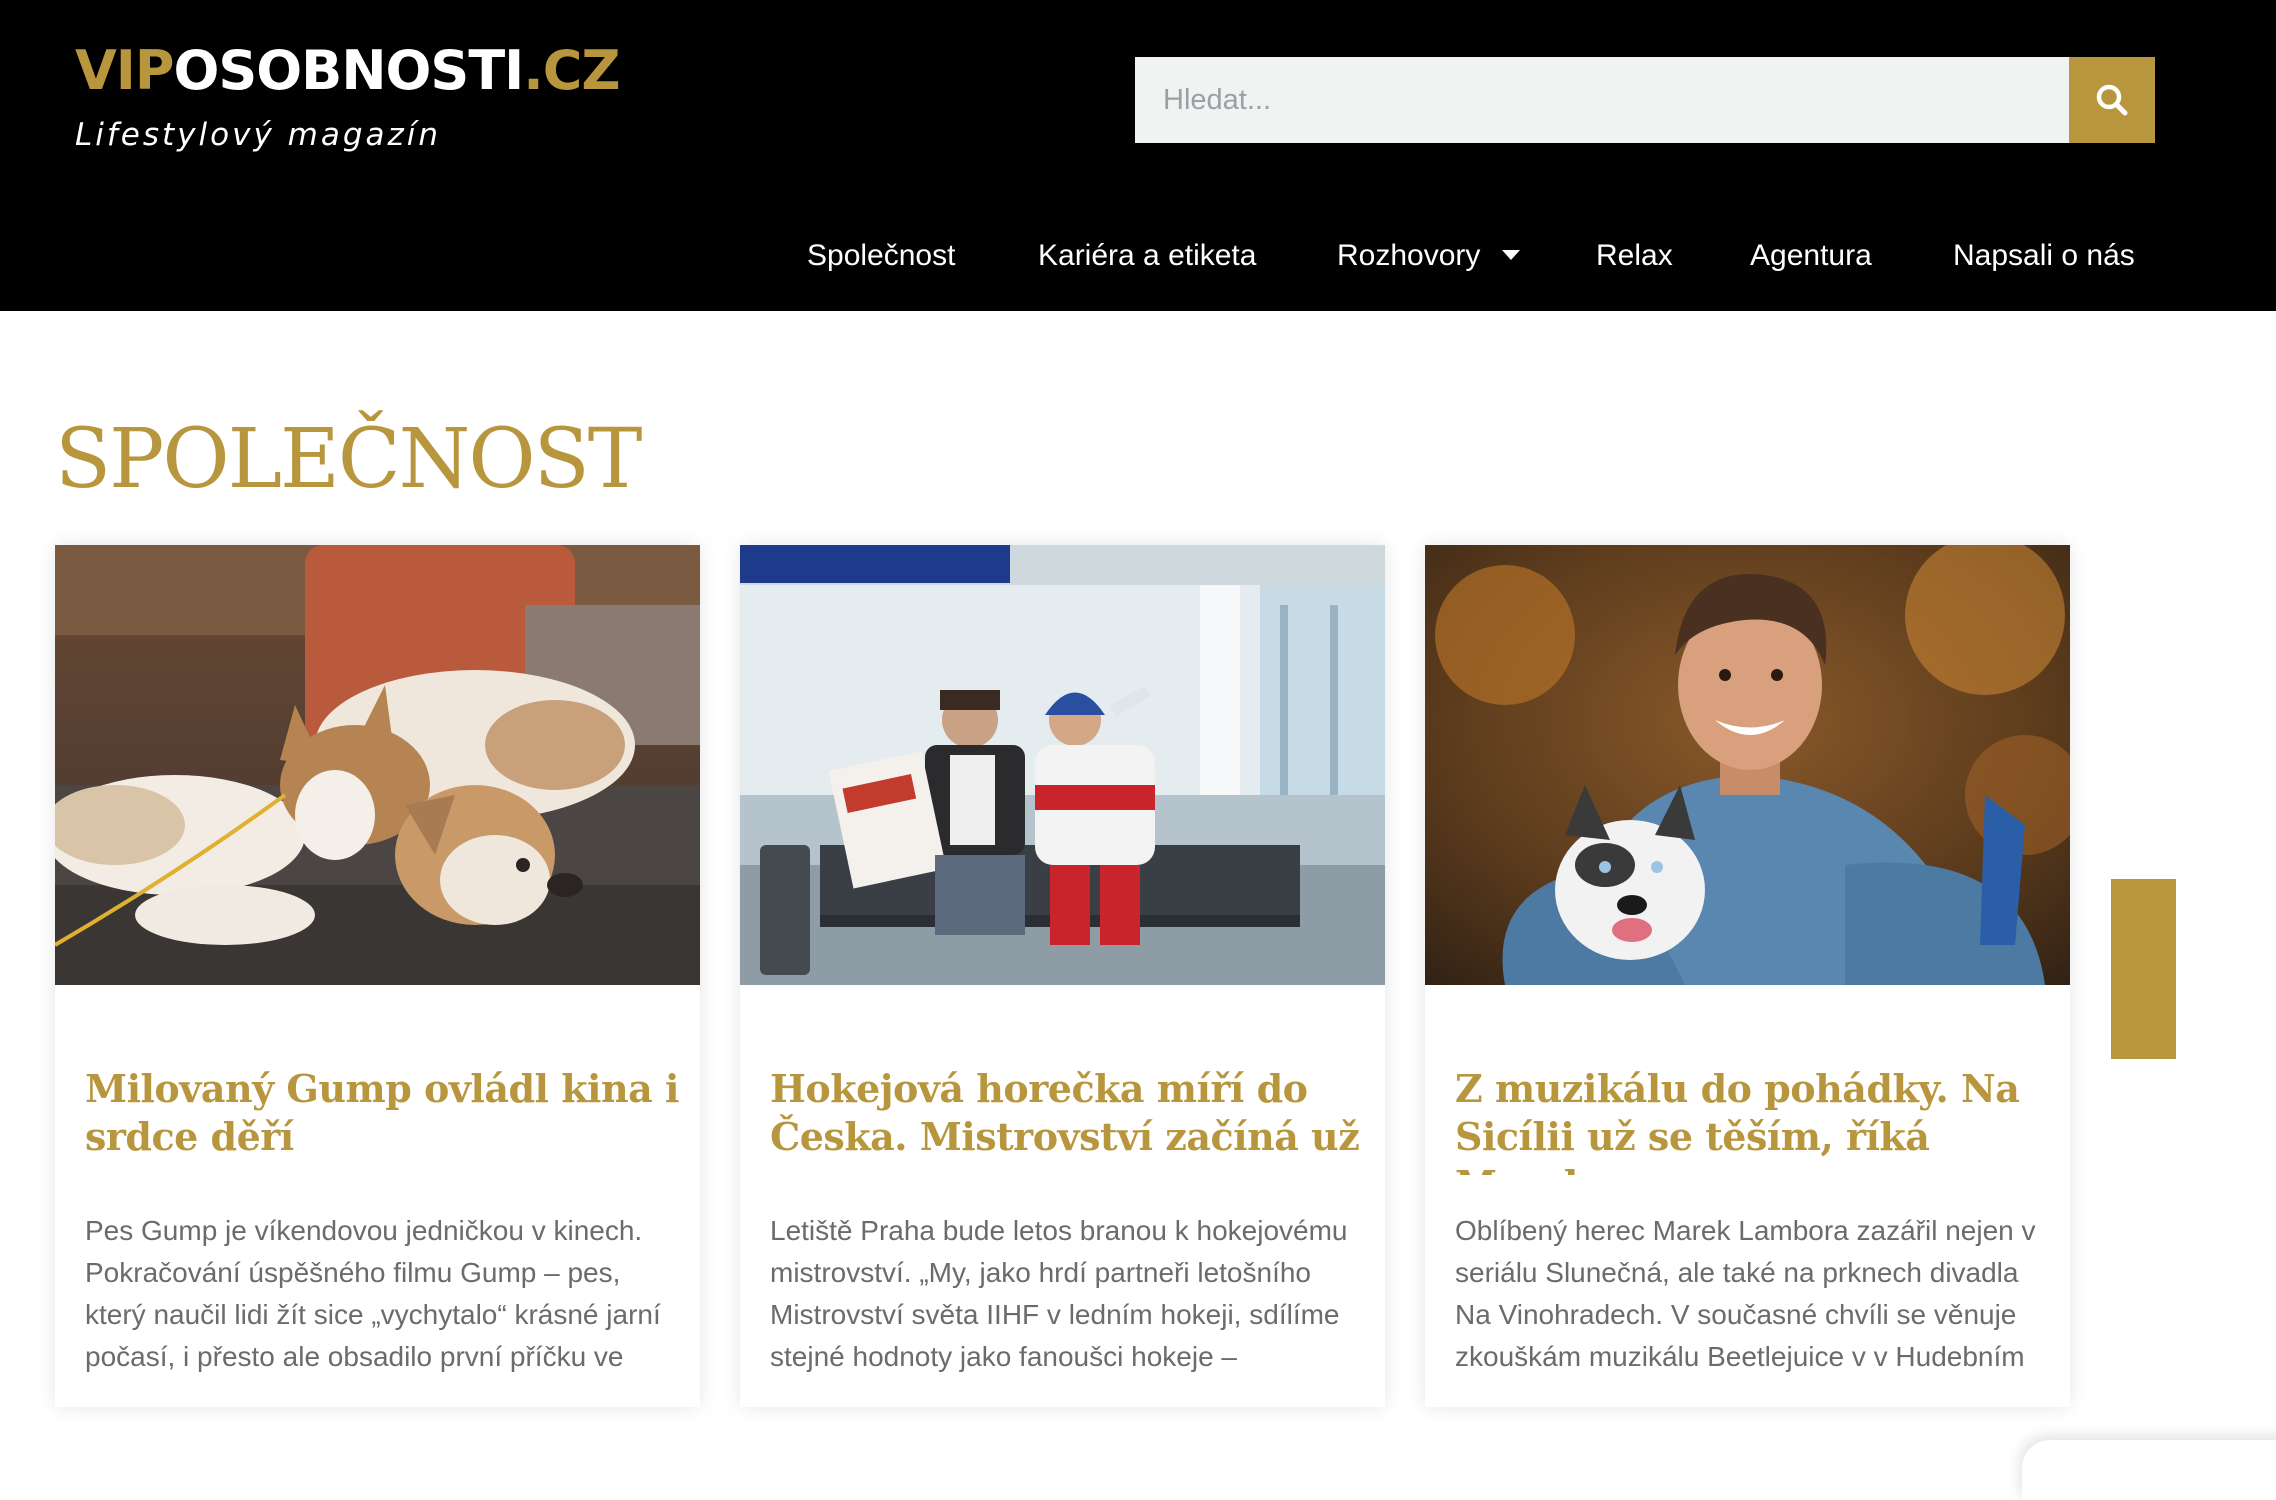 This screenshot has height=1500, width=2276. What do you see at coordinates (571, 70) in the screenshot?
I see `logo-part-domain: .CZ` at bounding box center [571, 70].